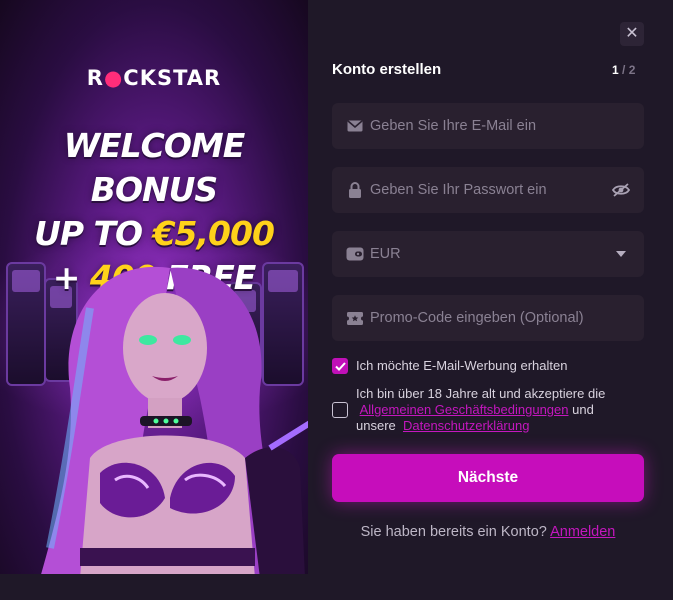 The height and width of the screenshot is (600, 673). Describe the element at coordinates (621, 190) in the screenshot. I see `eye-off-icon` at that location.